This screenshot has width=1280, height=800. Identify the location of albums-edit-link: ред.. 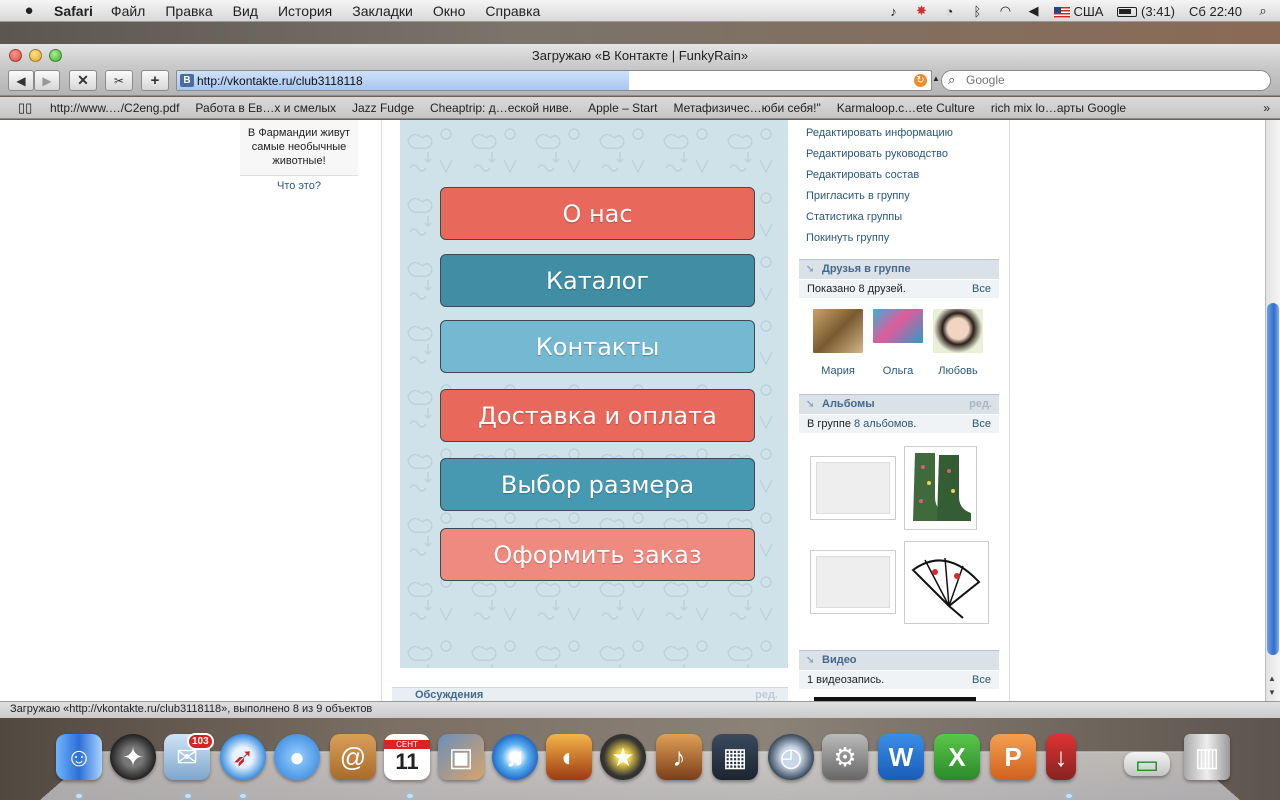
(980, 404).